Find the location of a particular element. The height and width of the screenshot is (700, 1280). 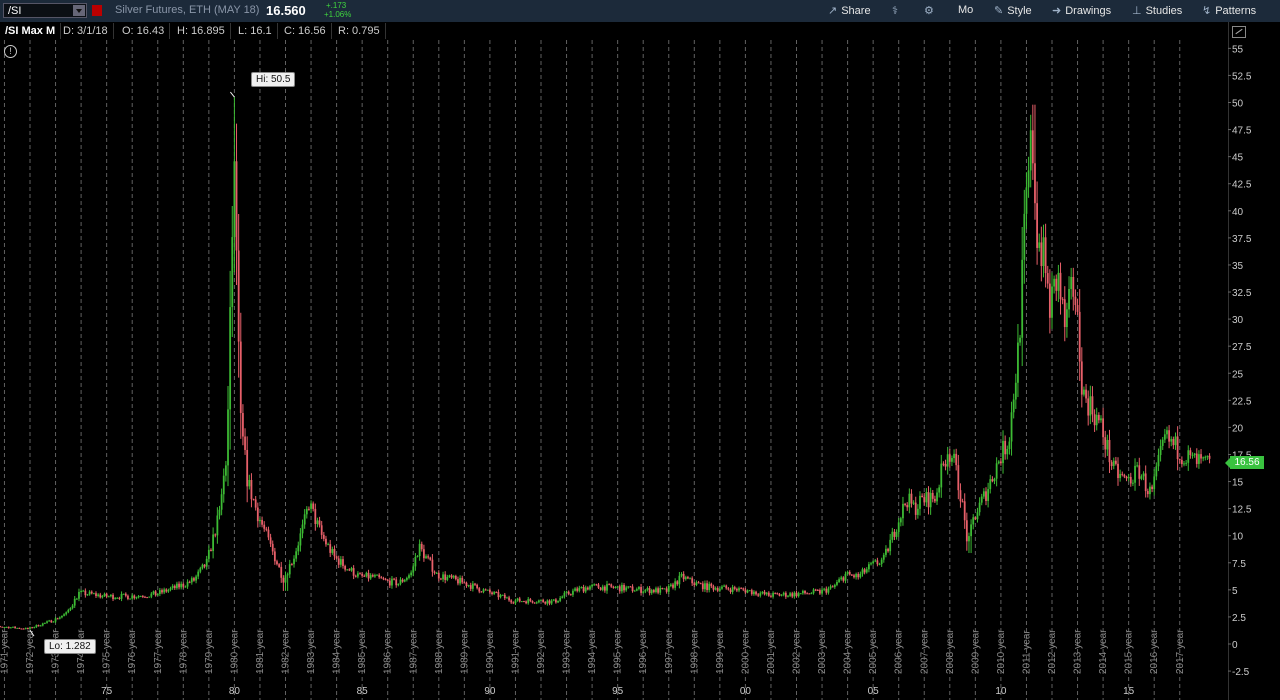

year-label: 1995 year is located at coordinates (618, 651).